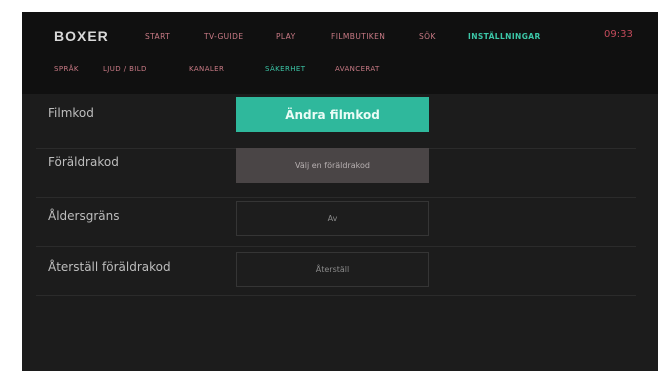 The image size is (662, 371). Describe the element at coordinates (83, 162) in the screenshot. I see `label-foraldrakod: Föräldrakod` at that location.